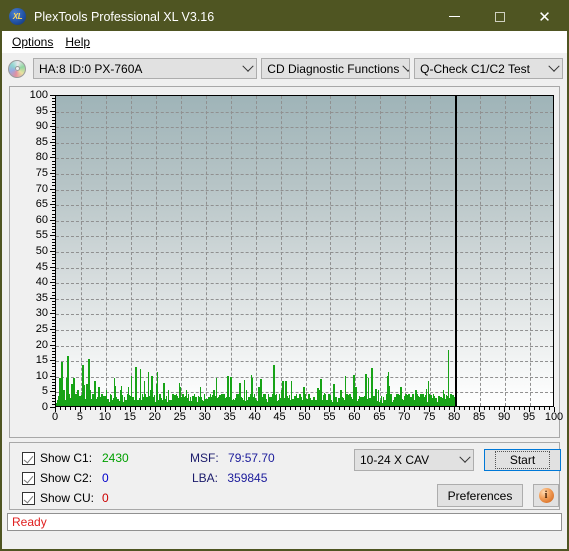 The width and height of the screenshot is (569, 551). What do you see at coordinates (41, 188) in the screenshot?
I see `chart-y-tick-label: 70` at bounding box center [41, 188].